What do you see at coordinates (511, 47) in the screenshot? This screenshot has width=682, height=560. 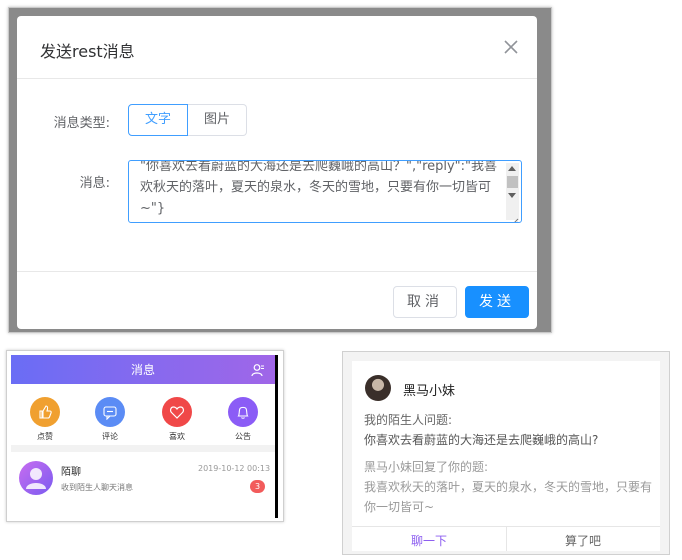 I see `close-icon` at bounding box center [511, 47].